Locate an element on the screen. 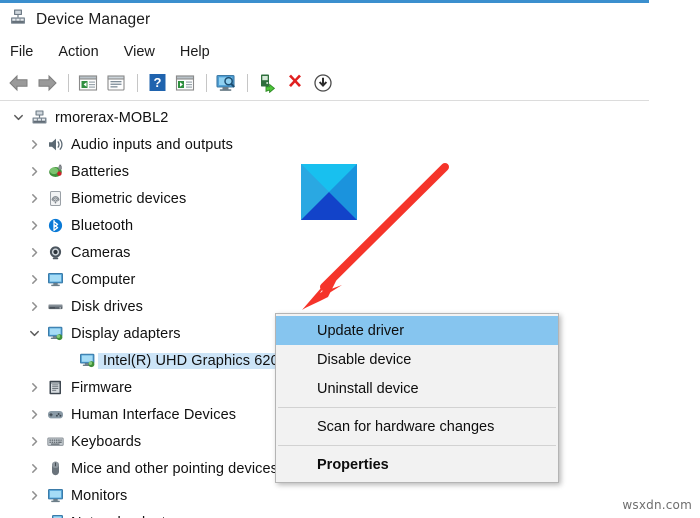 The height and width of the screenshot is (518, 700). uninstall-device-icon is located at coordinates (295, 83).